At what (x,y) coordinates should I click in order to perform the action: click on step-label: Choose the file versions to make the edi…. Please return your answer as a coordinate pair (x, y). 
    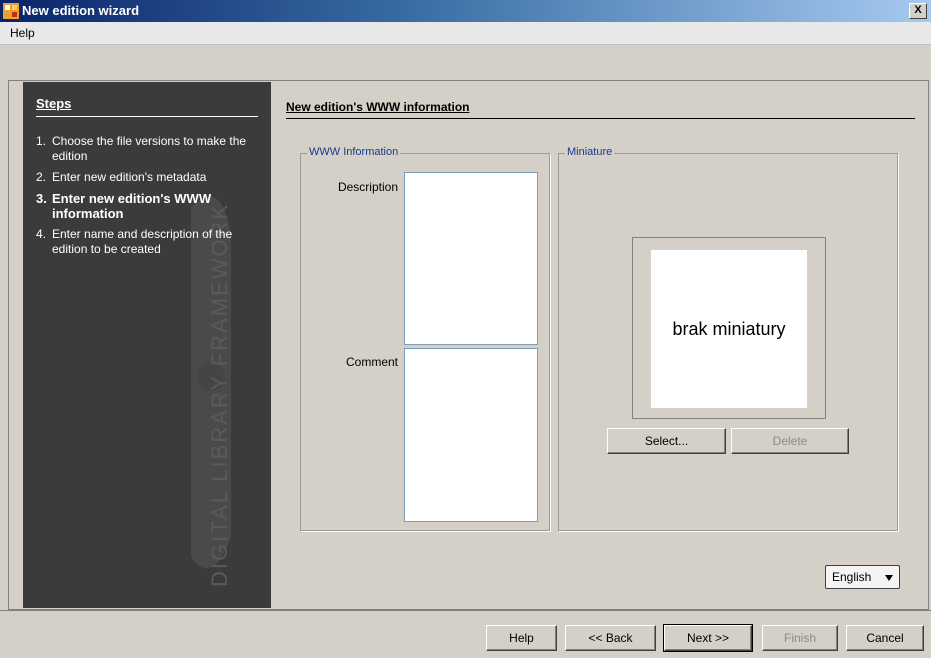
    Looking at the image, I should click on (149, 148).